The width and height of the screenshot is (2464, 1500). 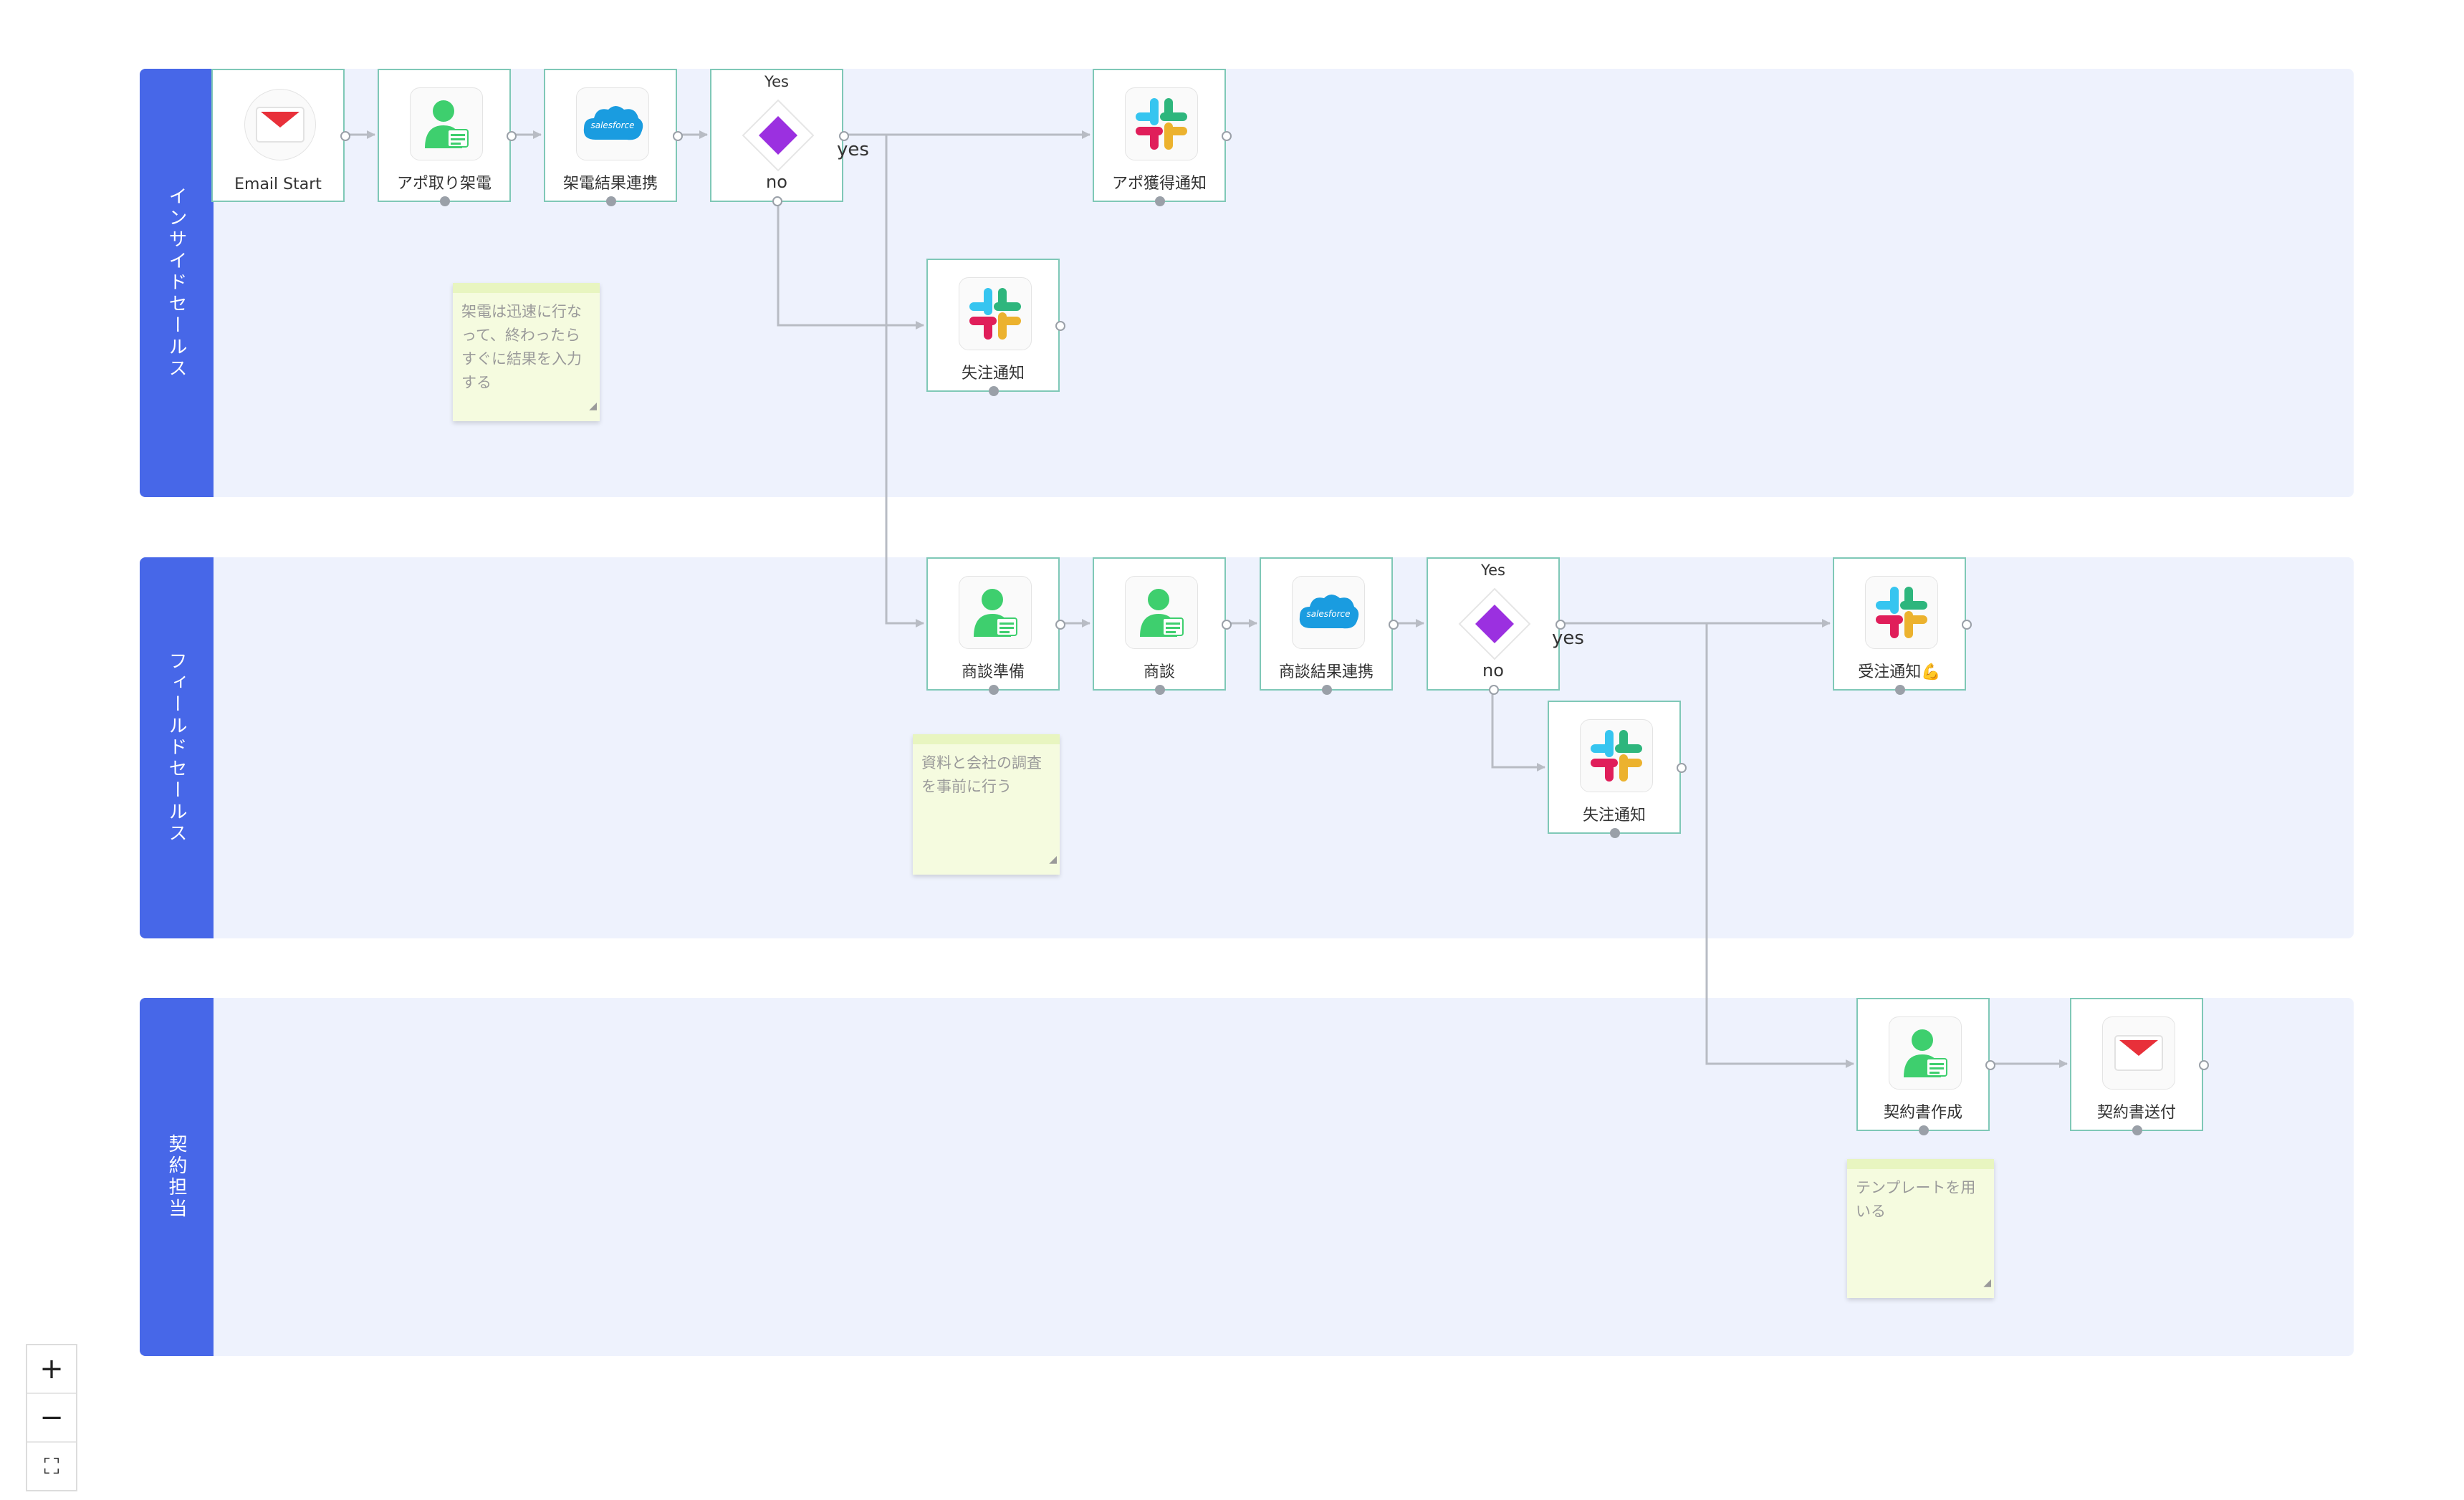 I want to click on node-contract-create: 契約書作成, so click(x=1925, y=1066).